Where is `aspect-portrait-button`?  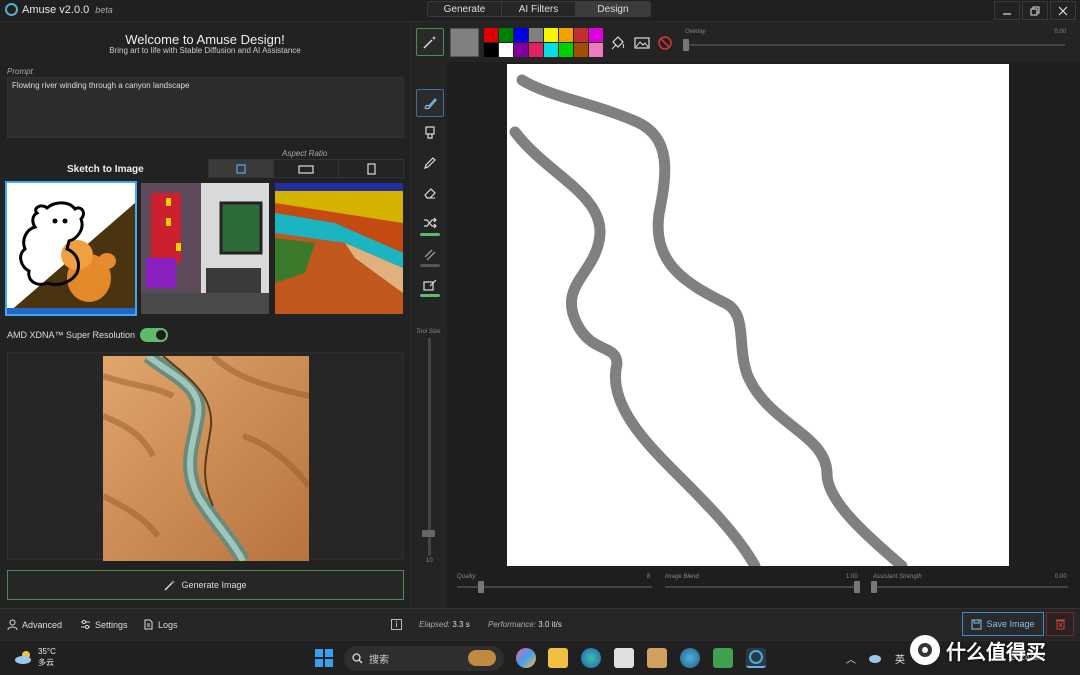
aspect-portrait-button is located at coordinates (371, 168).